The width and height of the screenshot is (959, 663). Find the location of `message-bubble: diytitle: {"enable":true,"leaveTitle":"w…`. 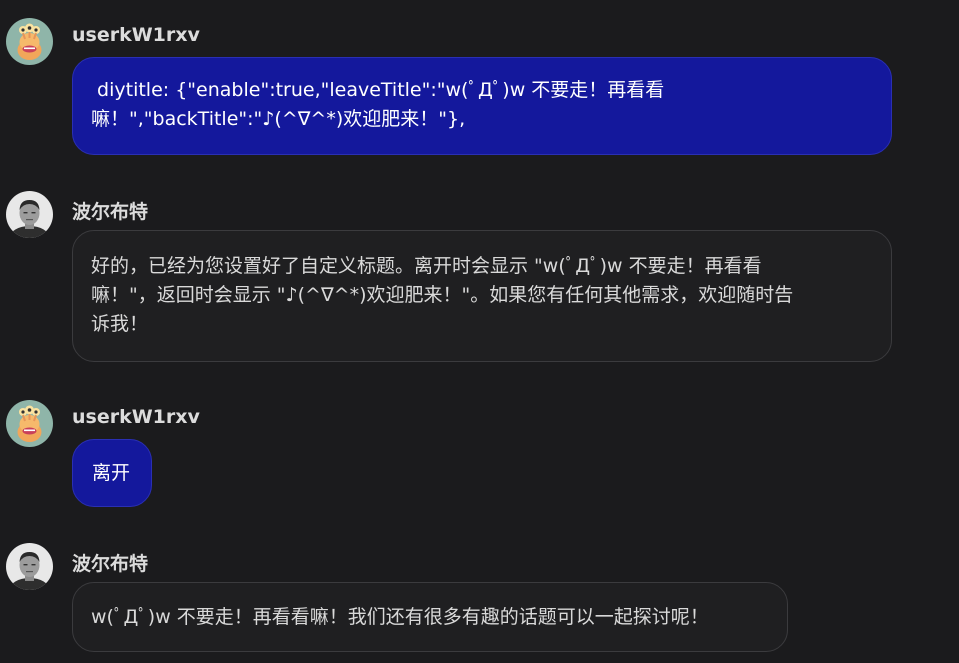

message-bubble: diytitle: {"enable":true,"leaveTitle":"w… is located at coordinates (482, 106).